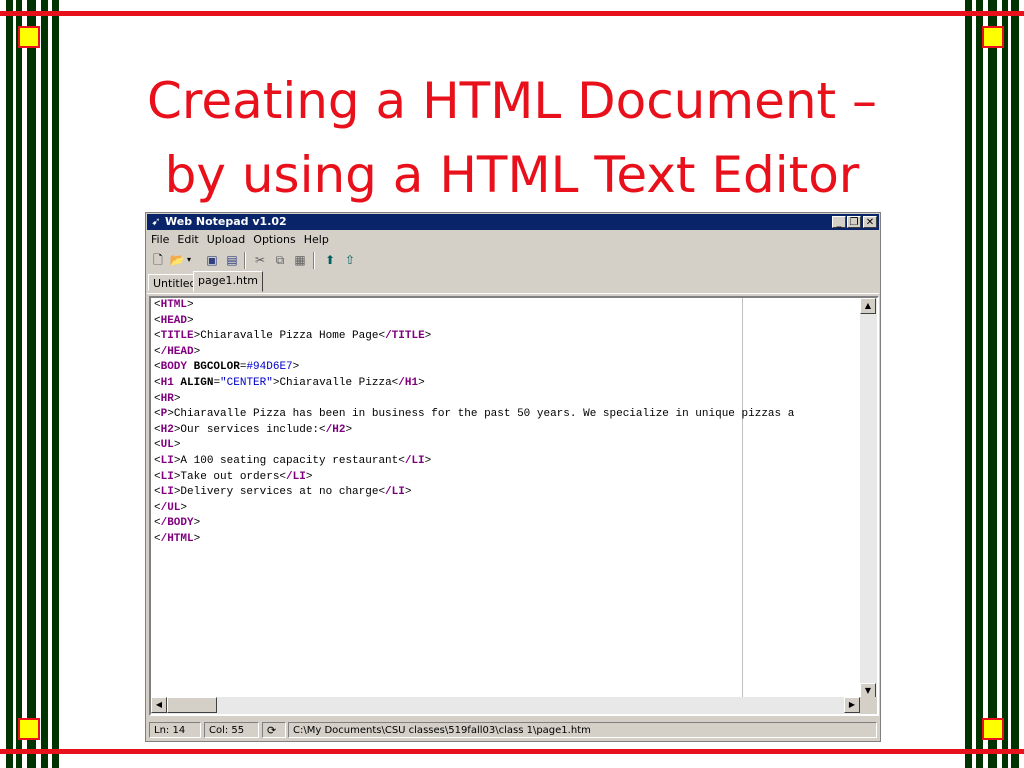 The image size is (1024, 768). I want to click on scroll-up-icon: ▲, so click(868, 306).